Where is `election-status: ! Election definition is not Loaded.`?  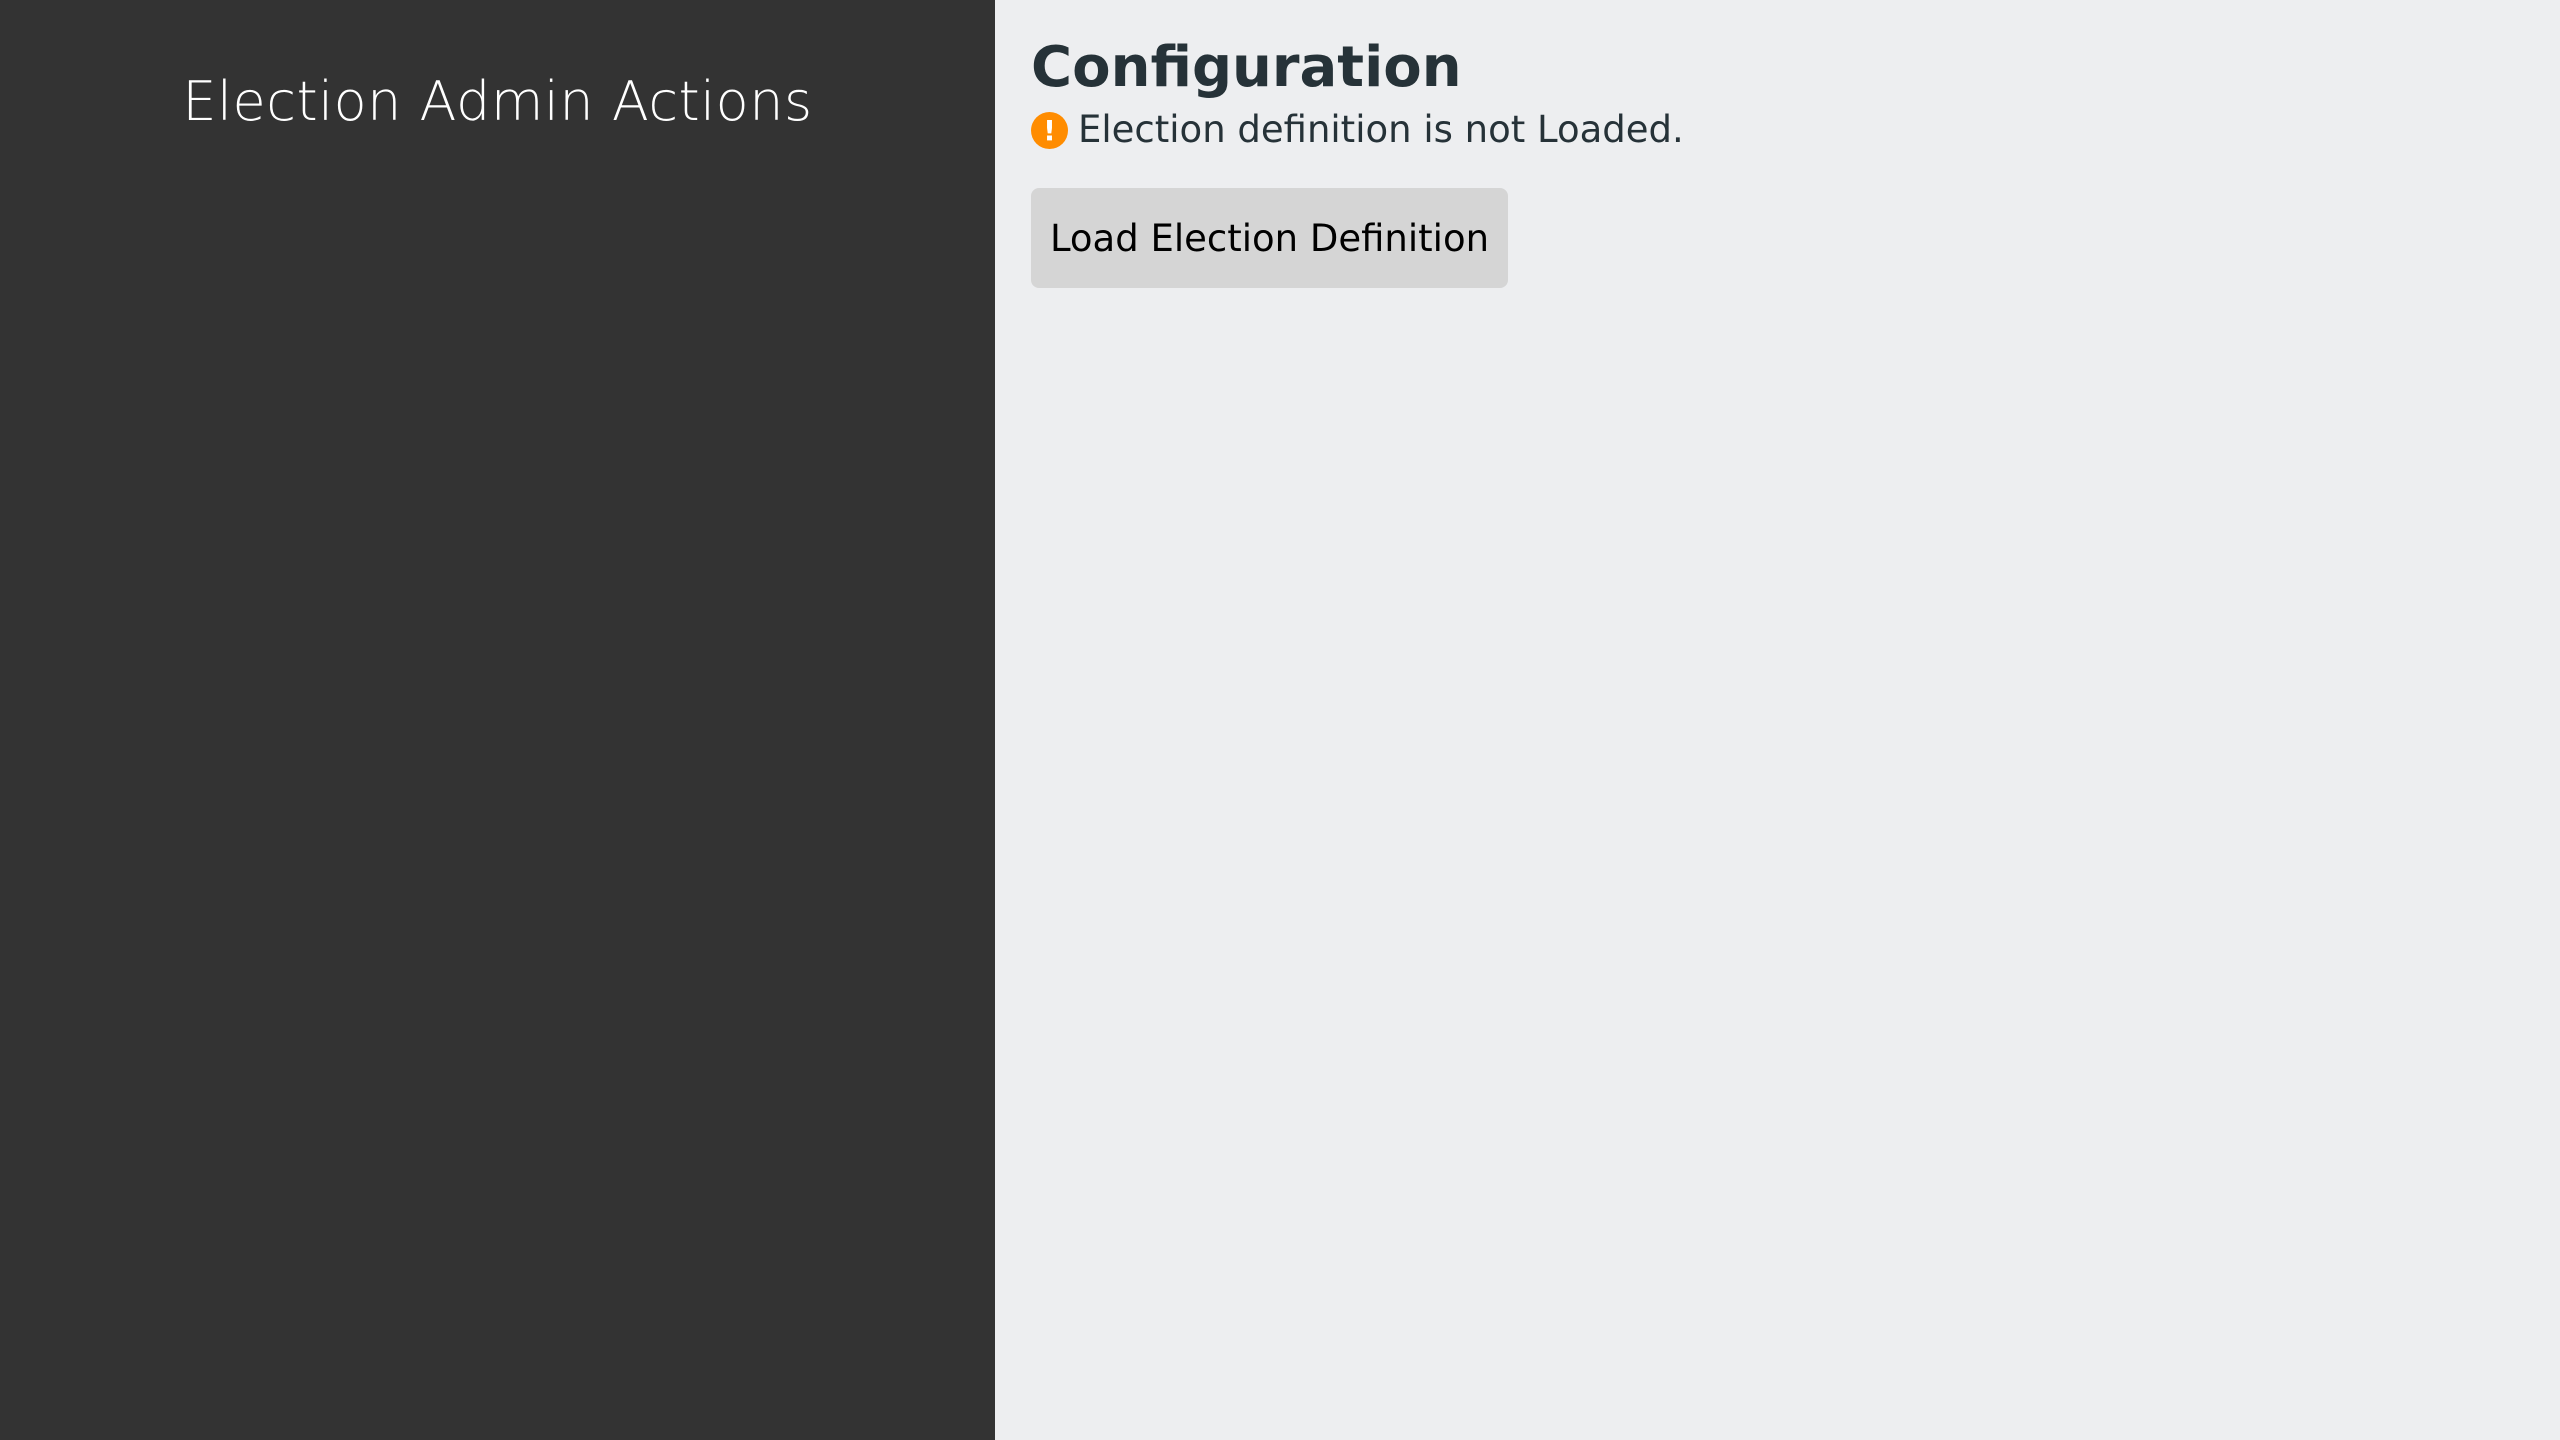 election-status: ! Election definition is not Loaded. is located at coordinates (1795, 130).